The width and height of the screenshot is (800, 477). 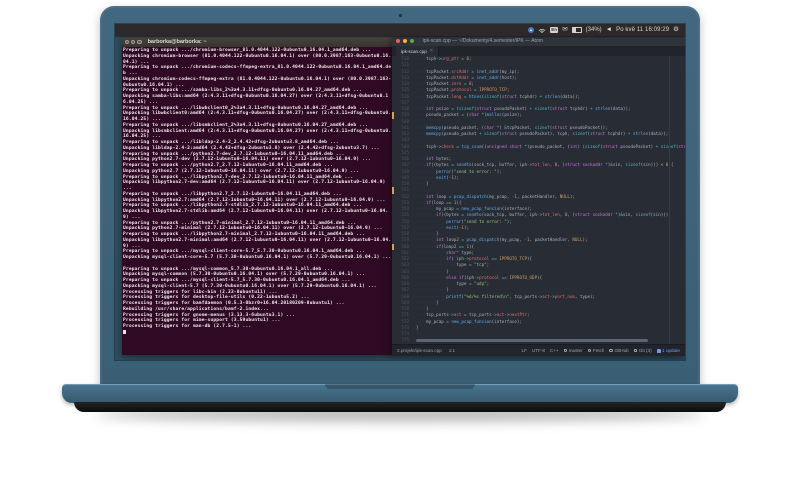 I want to click on status-item-github: GitHub, so click(x=619, y=350).